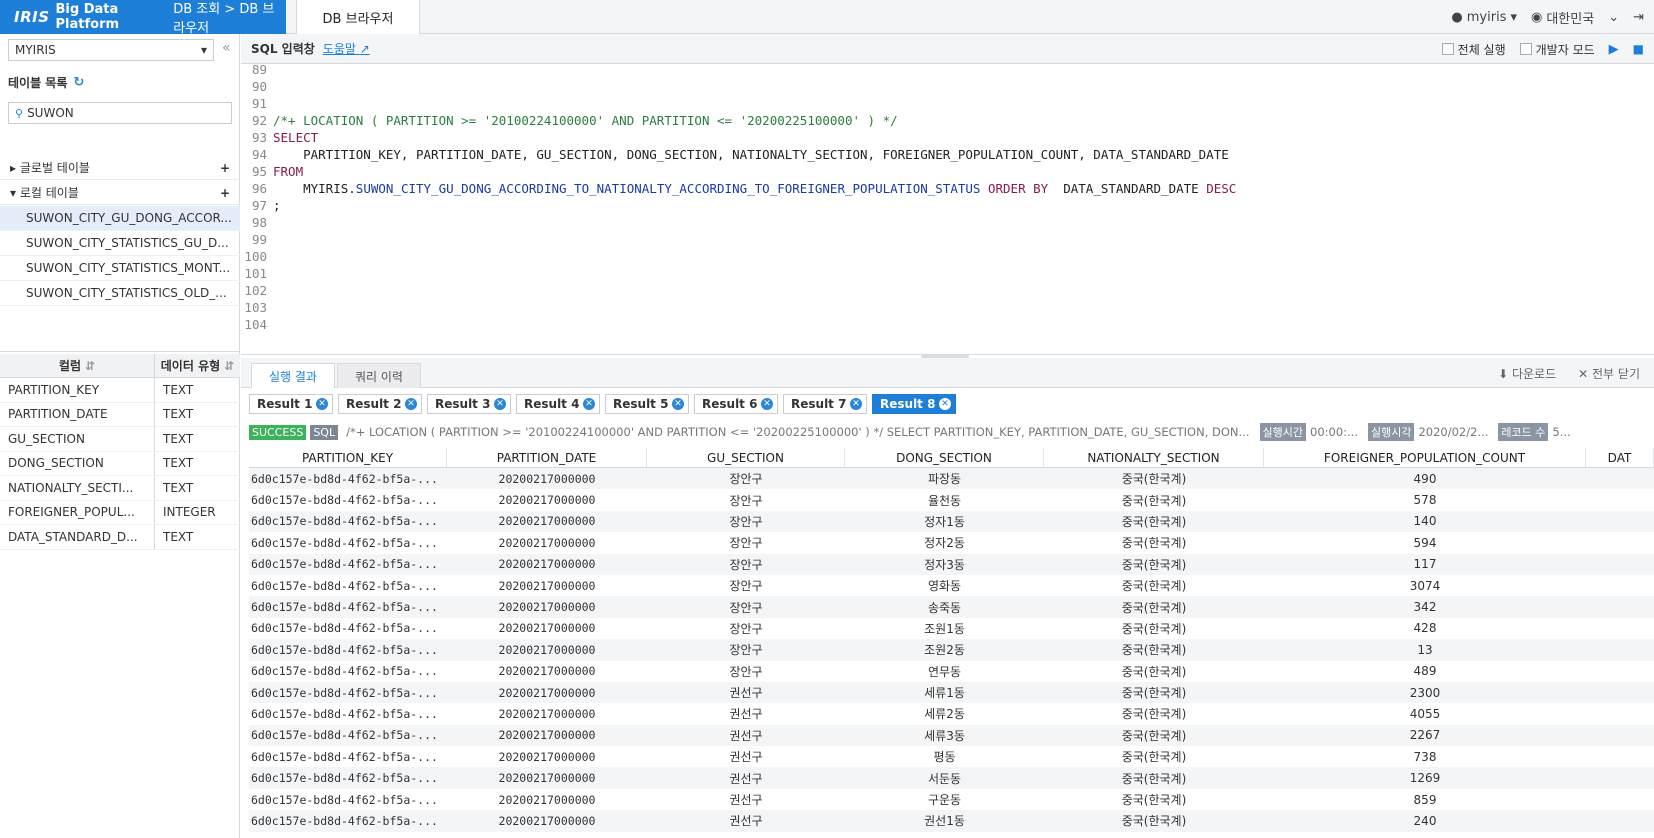 The height and width of the screenshot is (838, 1654). I want to click on grid-header-cell: FOREIGNER_POPULATION_COUNT, so click(1425, 457).